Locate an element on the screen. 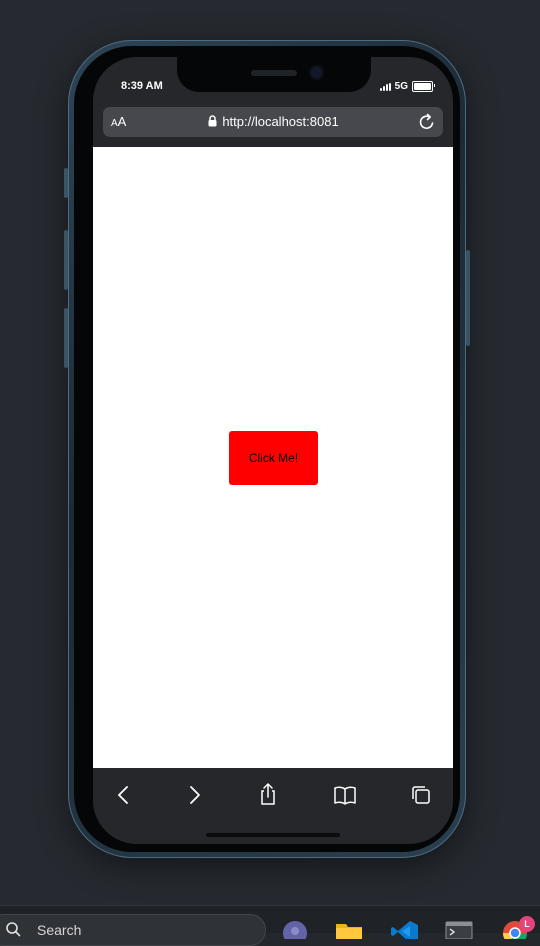  back-icon is located at coordinates (124, 795).